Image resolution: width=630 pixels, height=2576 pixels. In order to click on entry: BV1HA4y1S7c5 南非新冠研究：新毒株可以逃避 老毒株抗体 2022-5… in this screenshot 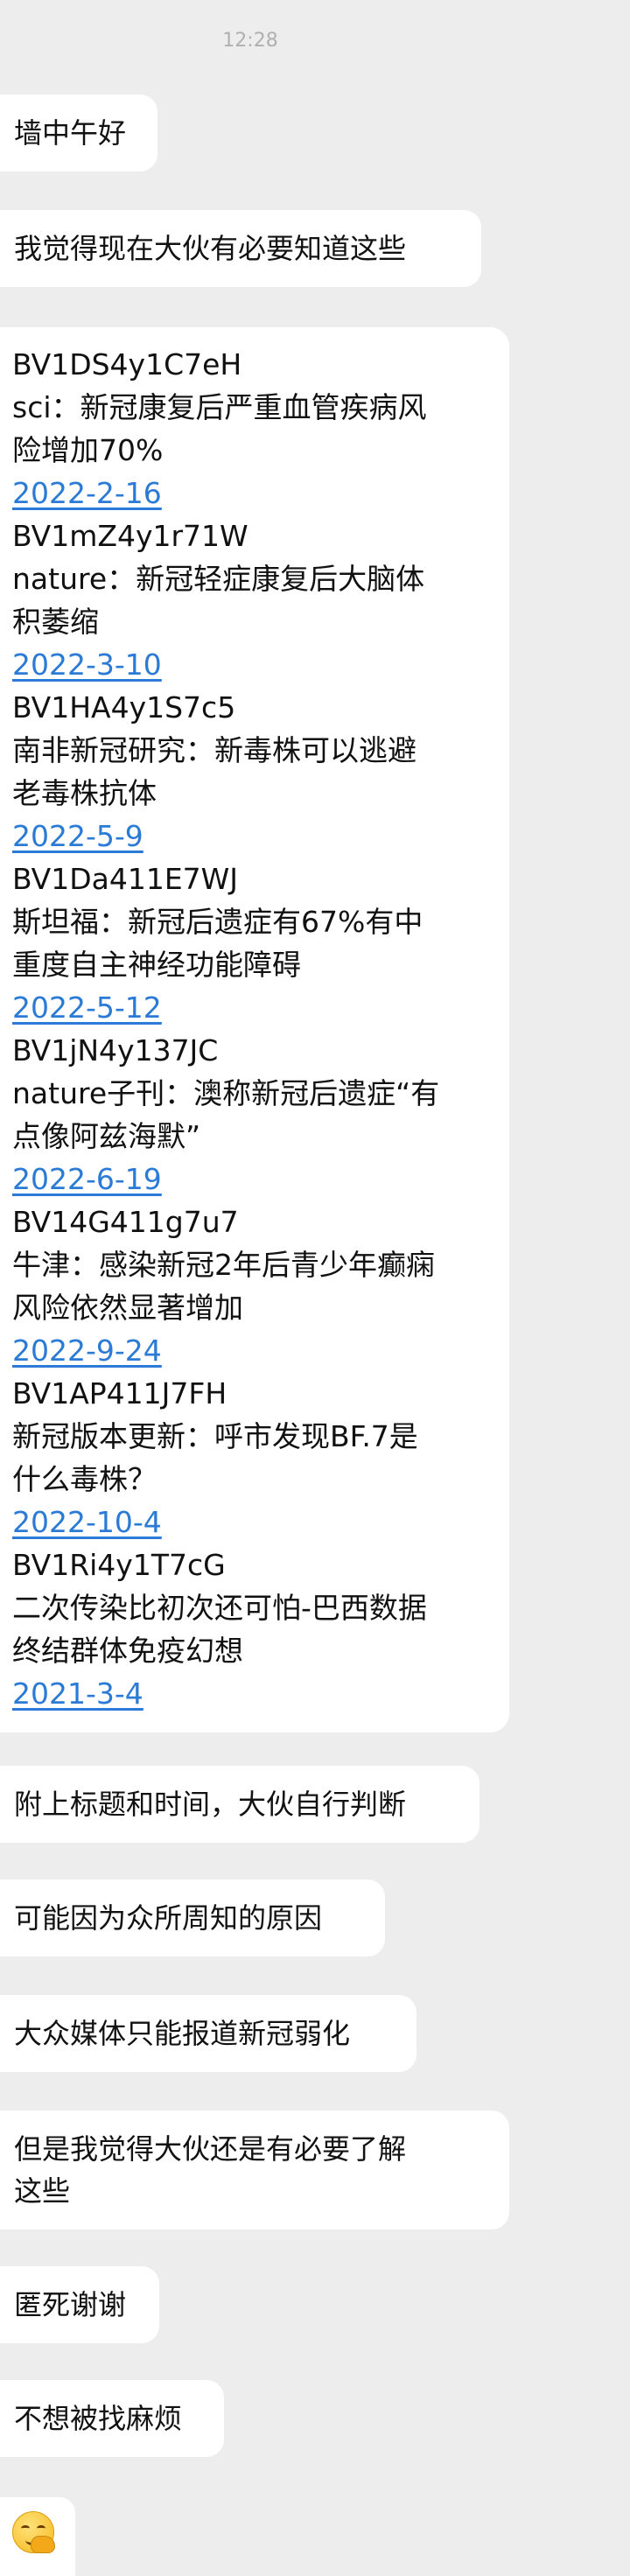, I will do `click(253, 772)`.